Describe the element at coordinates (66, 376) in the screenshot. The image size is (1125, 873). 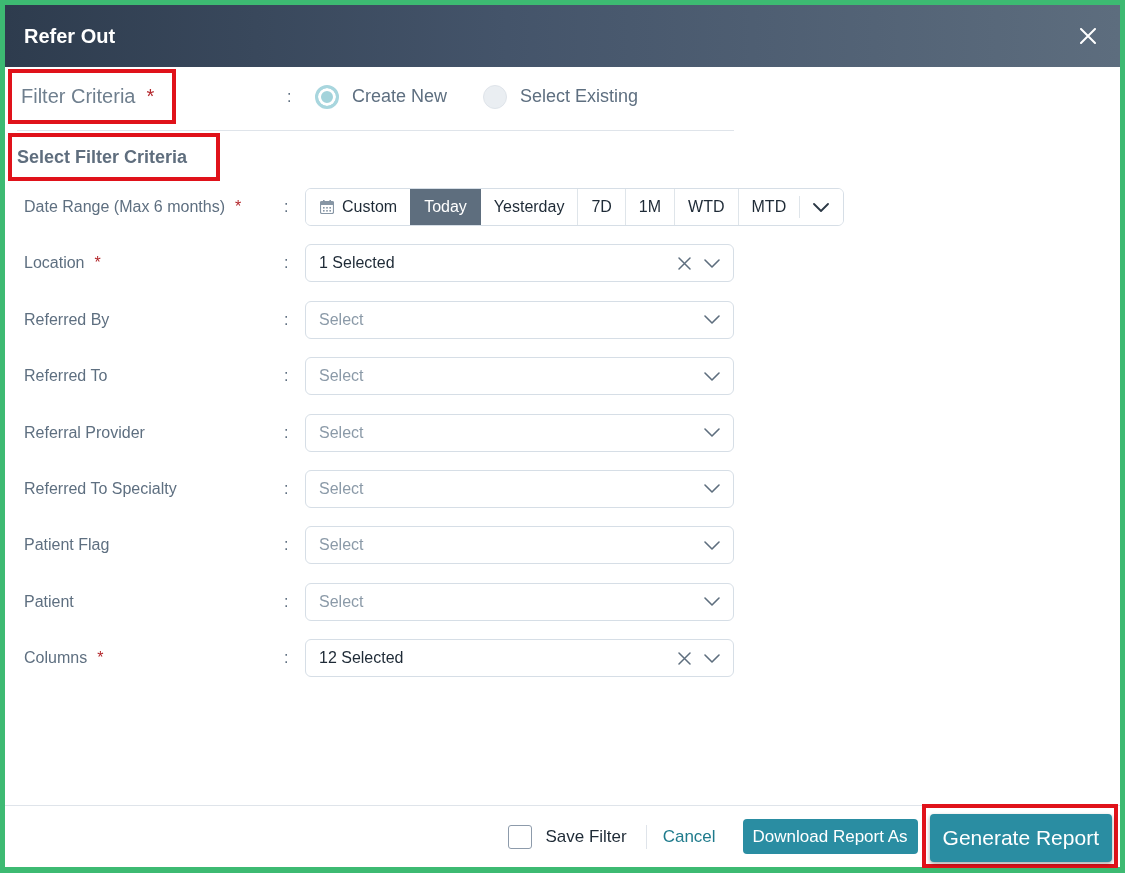
I see `field-label: Referred To` at that location.